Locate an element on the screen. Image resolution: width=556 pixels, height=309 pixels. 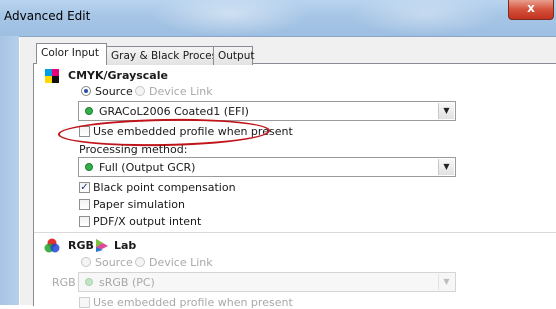
rgb-profile-value: sRGB (PC) is located at coordinates (127, 282).